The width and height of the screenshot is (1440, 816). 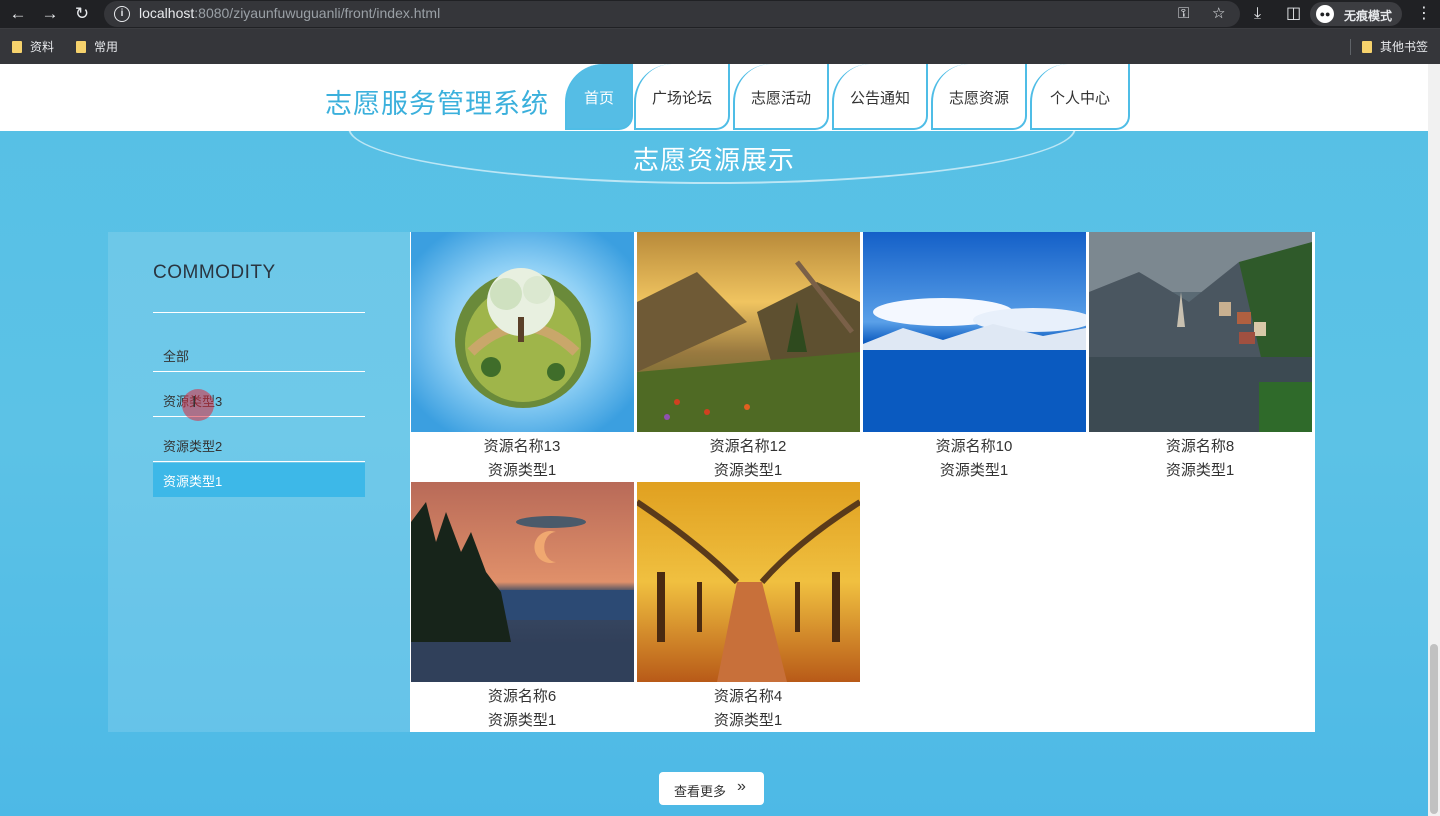 I want to click on nav-home: 首页, so click(x=599, y=97).